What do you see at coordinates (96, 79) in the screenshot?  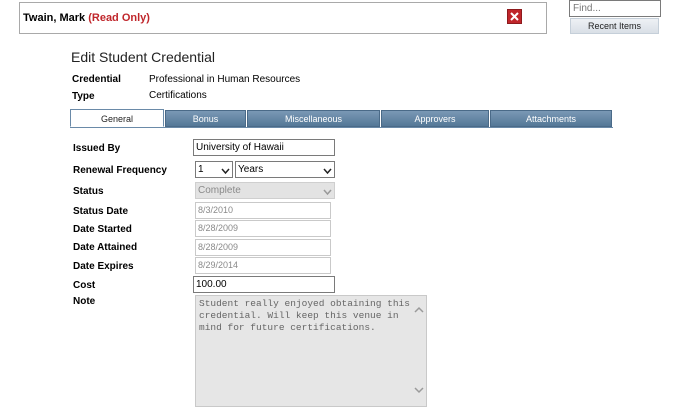 I see `credential-label: Credential` at bounding box center [96, 79].